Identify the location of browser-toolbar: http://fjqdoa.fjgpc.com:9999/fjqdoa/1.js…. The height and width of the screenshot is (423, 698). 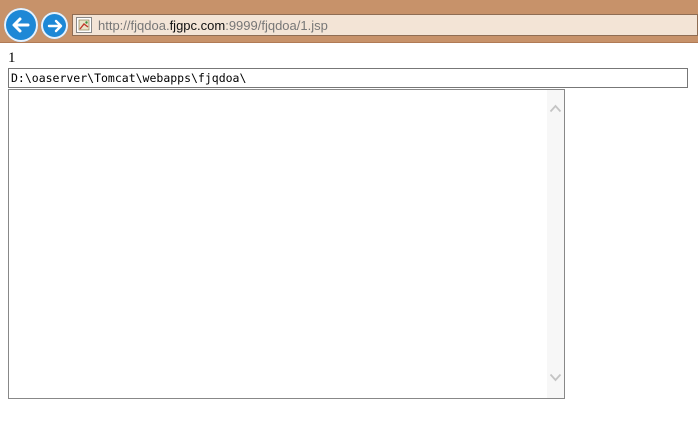
(349, 21).